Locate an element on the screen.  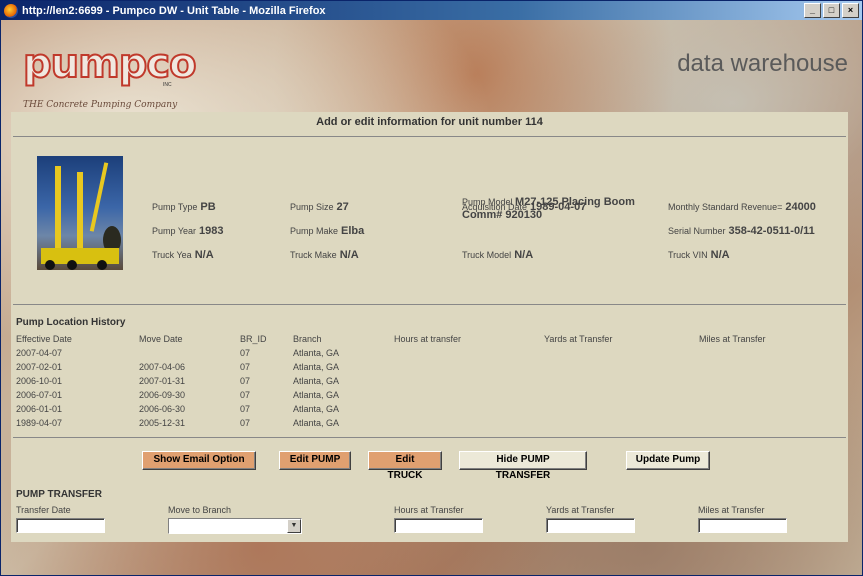
transfer-date-input is located at coordinates (60, 525).